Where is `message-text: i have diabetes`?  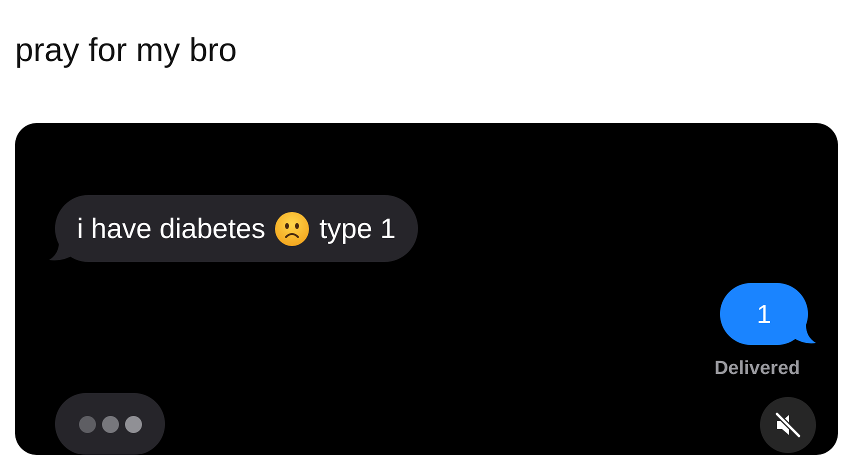 message-text: i have diabetes is located at coordinates (171, 228).